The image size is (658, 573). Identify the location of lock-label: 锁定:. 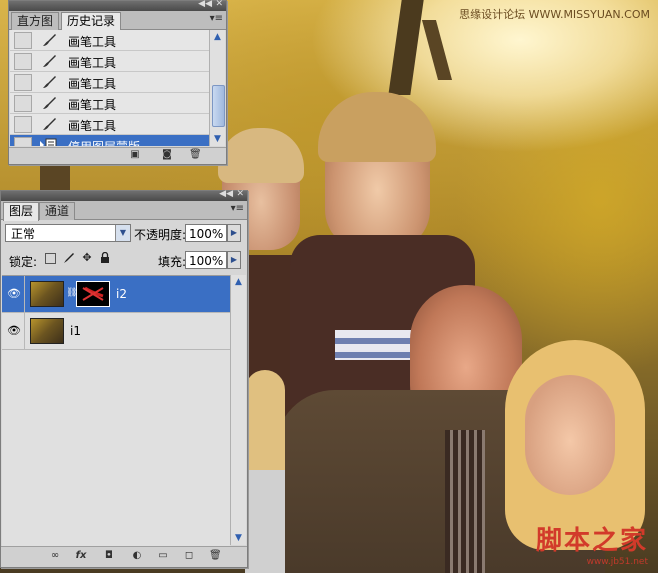
(23, 262).